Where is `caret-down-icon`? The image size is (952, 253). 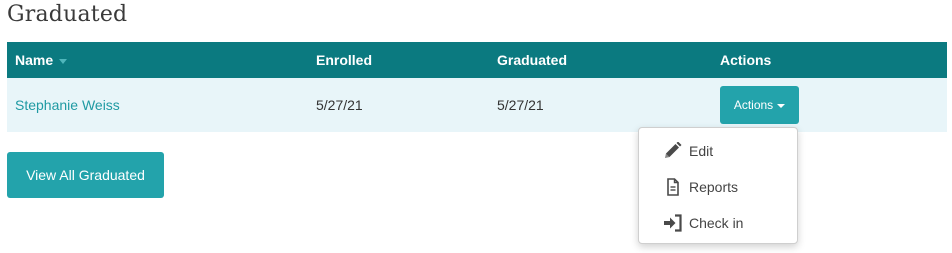 caret-down-icon is located at coordinates (781, 105).